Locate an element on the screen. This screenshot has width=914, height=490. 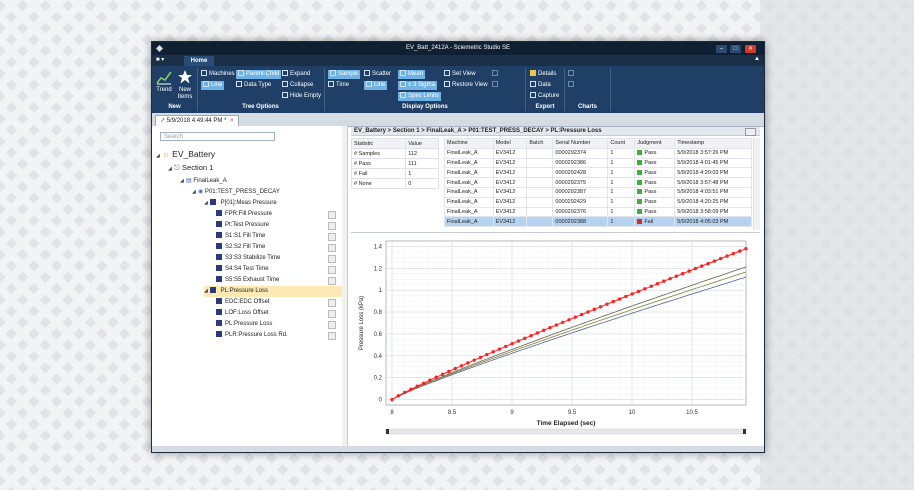
set-view-button: Set View is located at coordinates (460, 74).